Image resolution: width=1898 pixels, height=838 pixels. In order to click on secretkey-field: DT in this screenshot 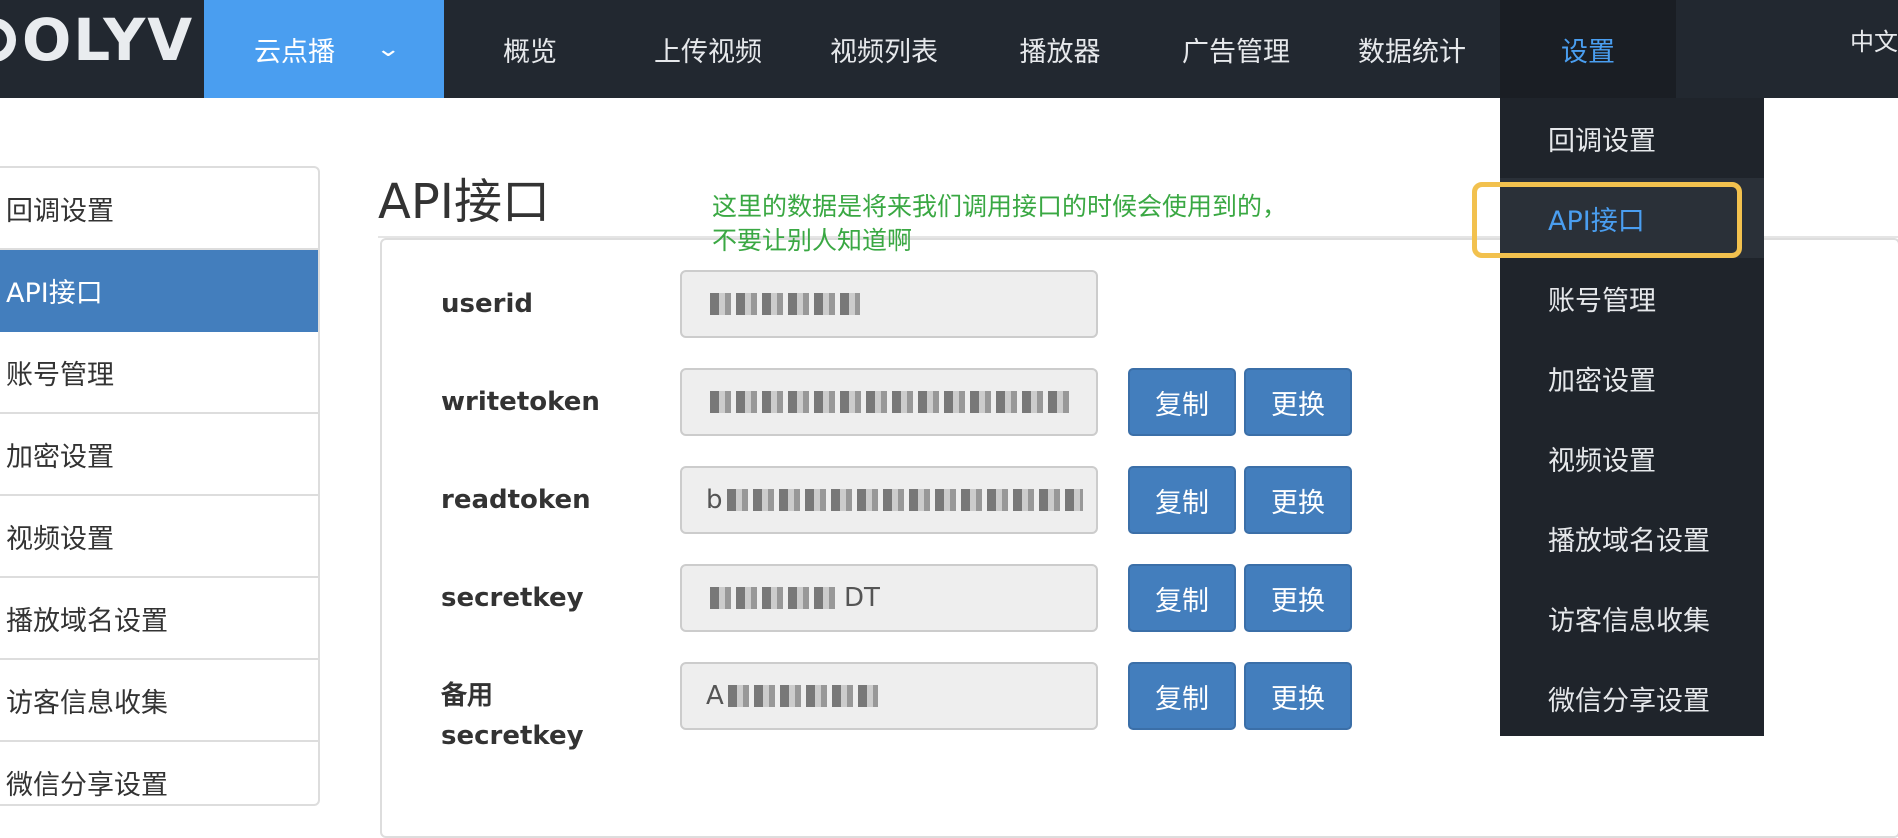, I will do `click(889, 598)`.